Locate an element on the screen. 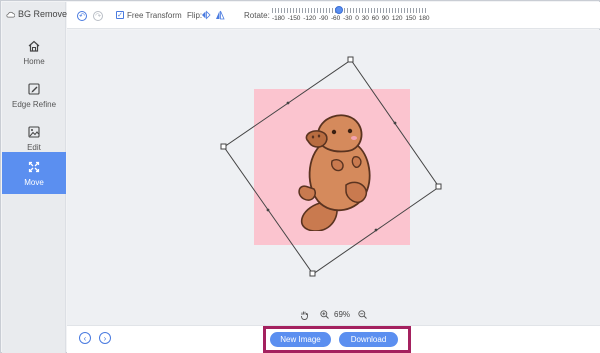 This screenshot has height=353, width=600. platypus-image is located at coordinates (338, 171).